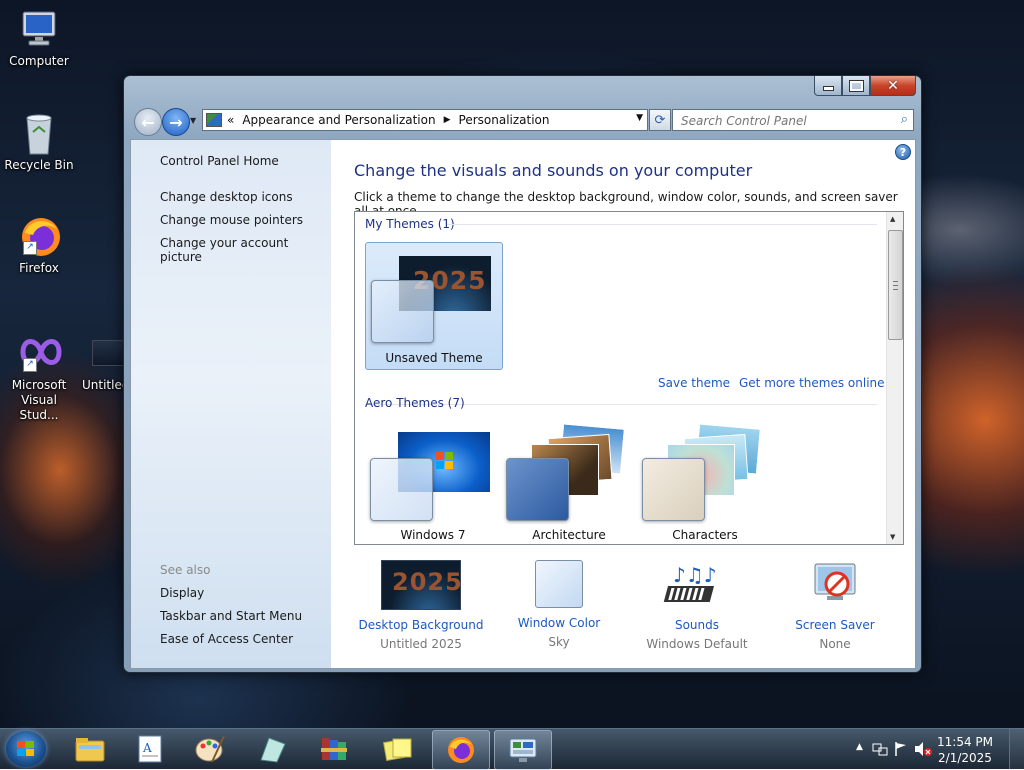 The height and width of the screenshot is (770, 1024). I want to click on scroll-up-icon: ▲, so click(892, 219).